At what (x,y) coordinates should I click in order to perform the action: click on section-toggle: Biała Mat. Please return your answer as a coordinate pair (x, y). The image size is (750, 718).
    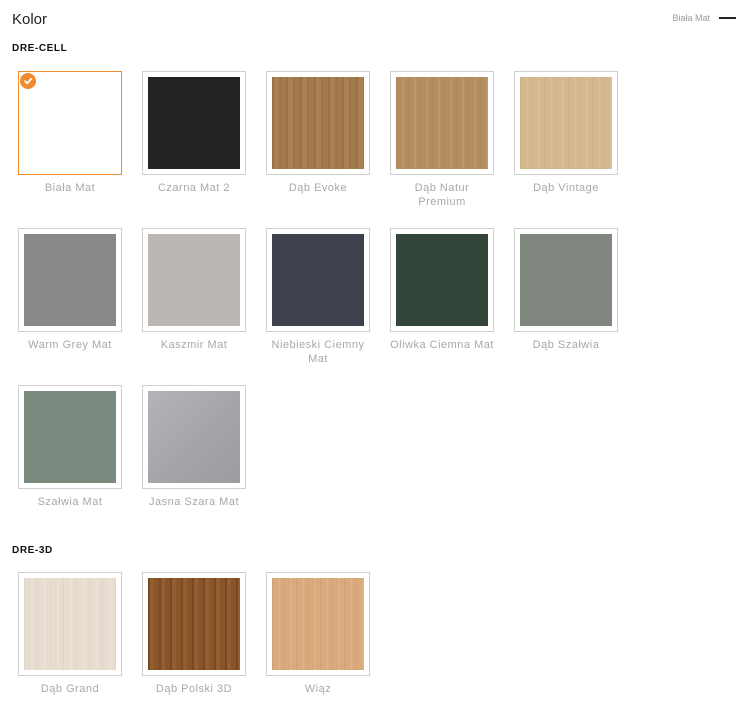
    Looking at the image, I should click on (704, 18).